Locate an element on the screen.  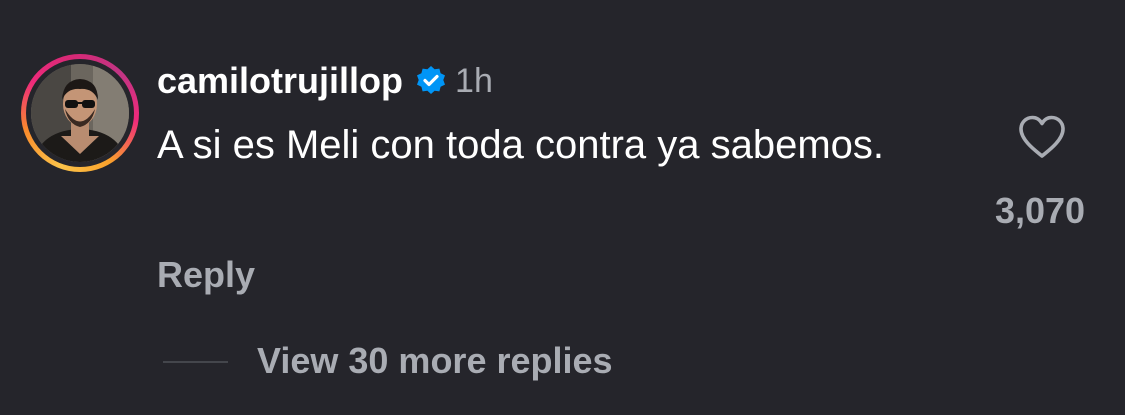
username: camilotrujillop is located at coordinates (280, 81).